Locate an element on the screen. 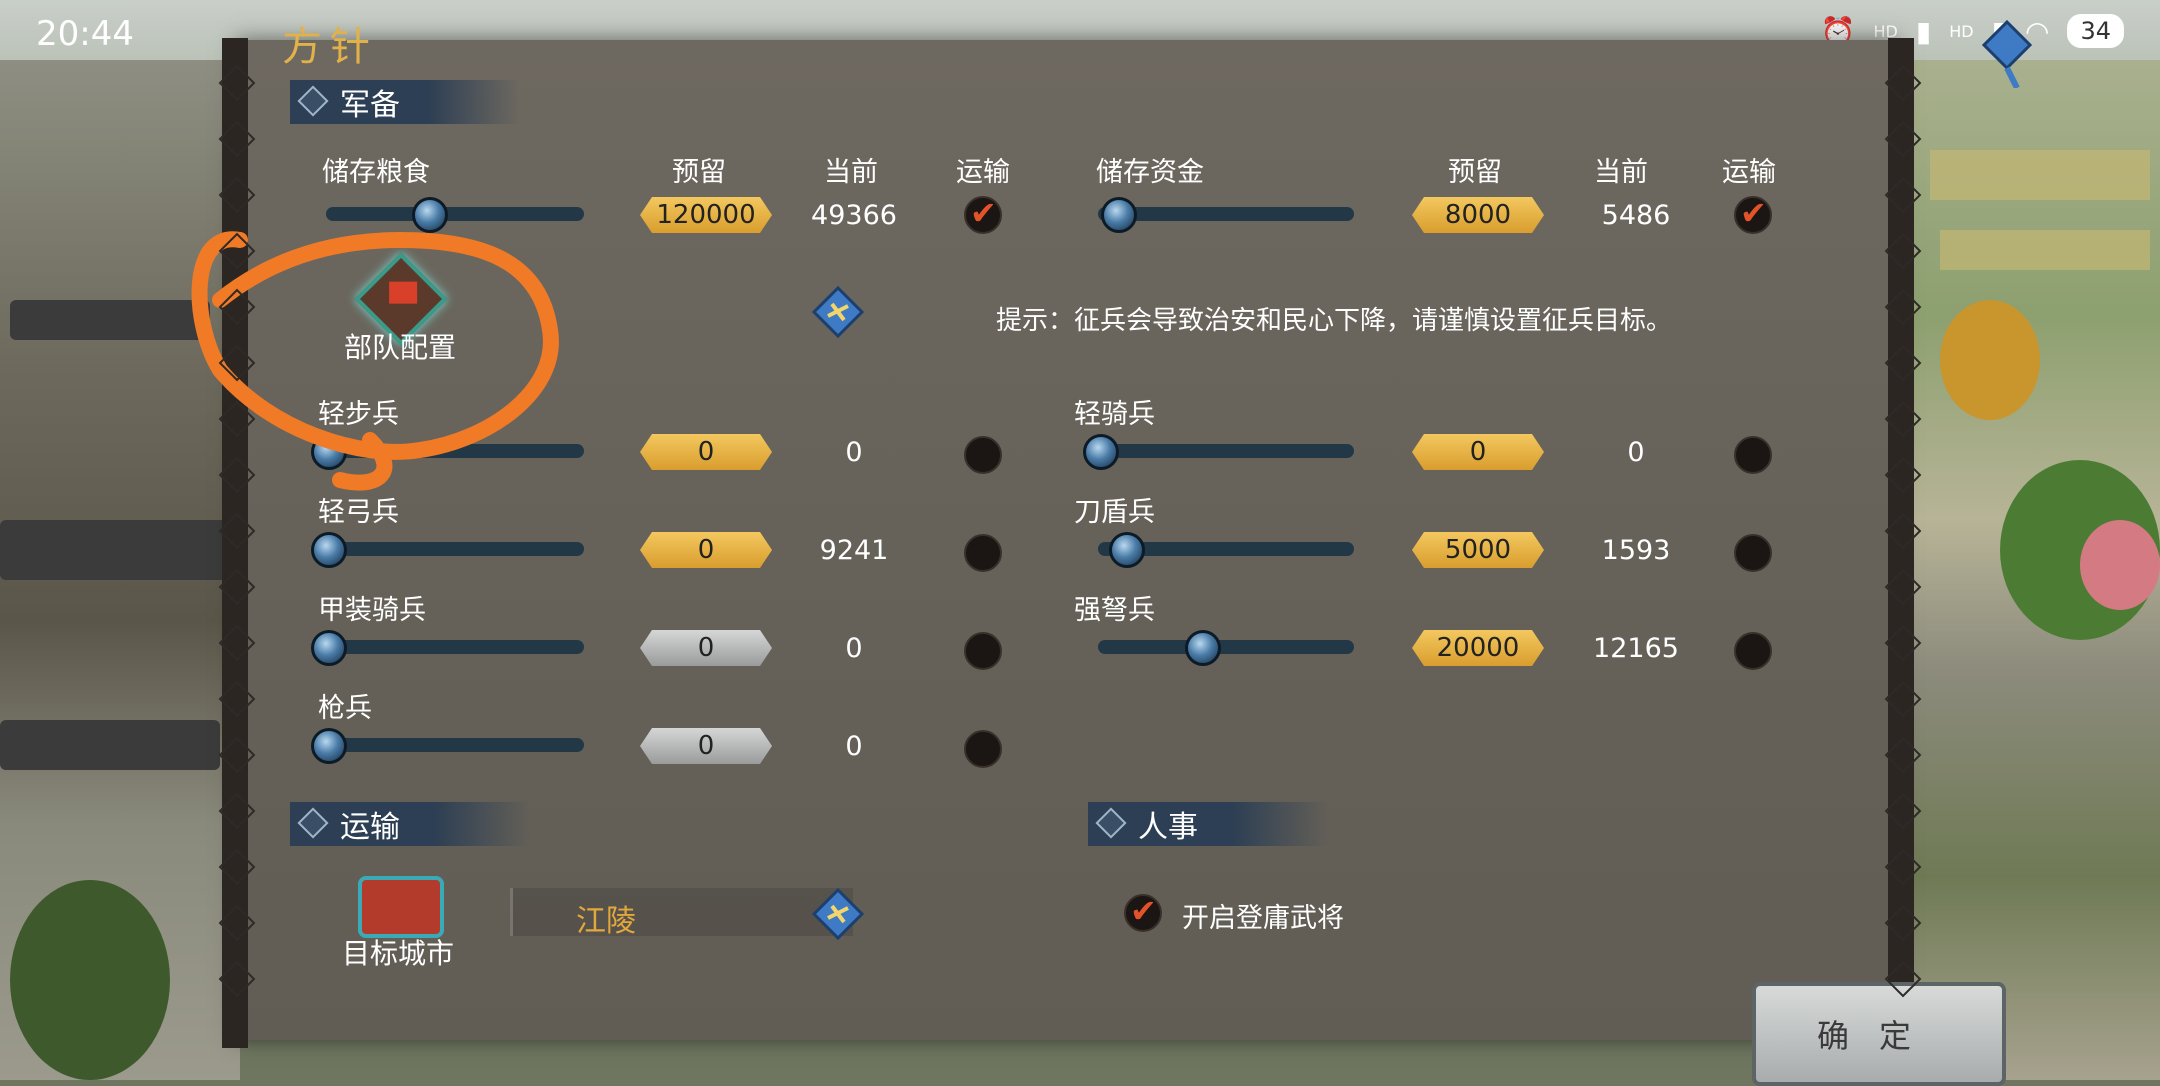  food-transport-checkbox: ✔ is located at coordinates (983, 214).